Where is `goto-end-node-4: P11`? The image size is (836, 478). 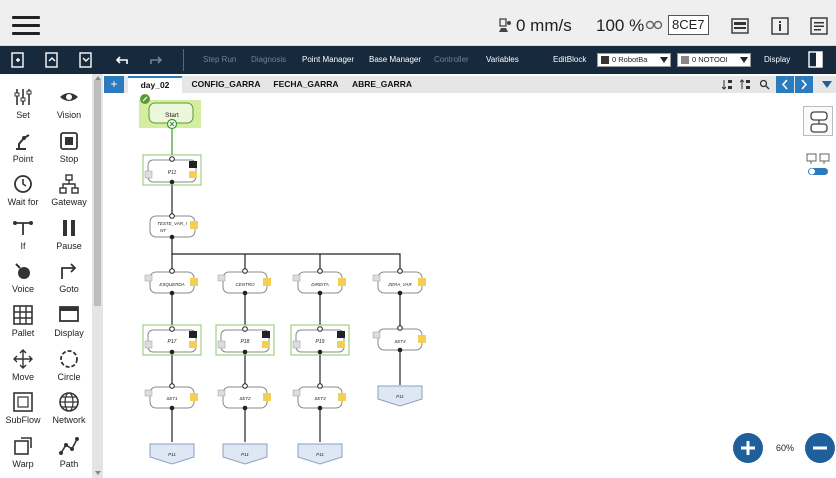
goto-end-node-4: P11 is located at coordinates (400, 396).